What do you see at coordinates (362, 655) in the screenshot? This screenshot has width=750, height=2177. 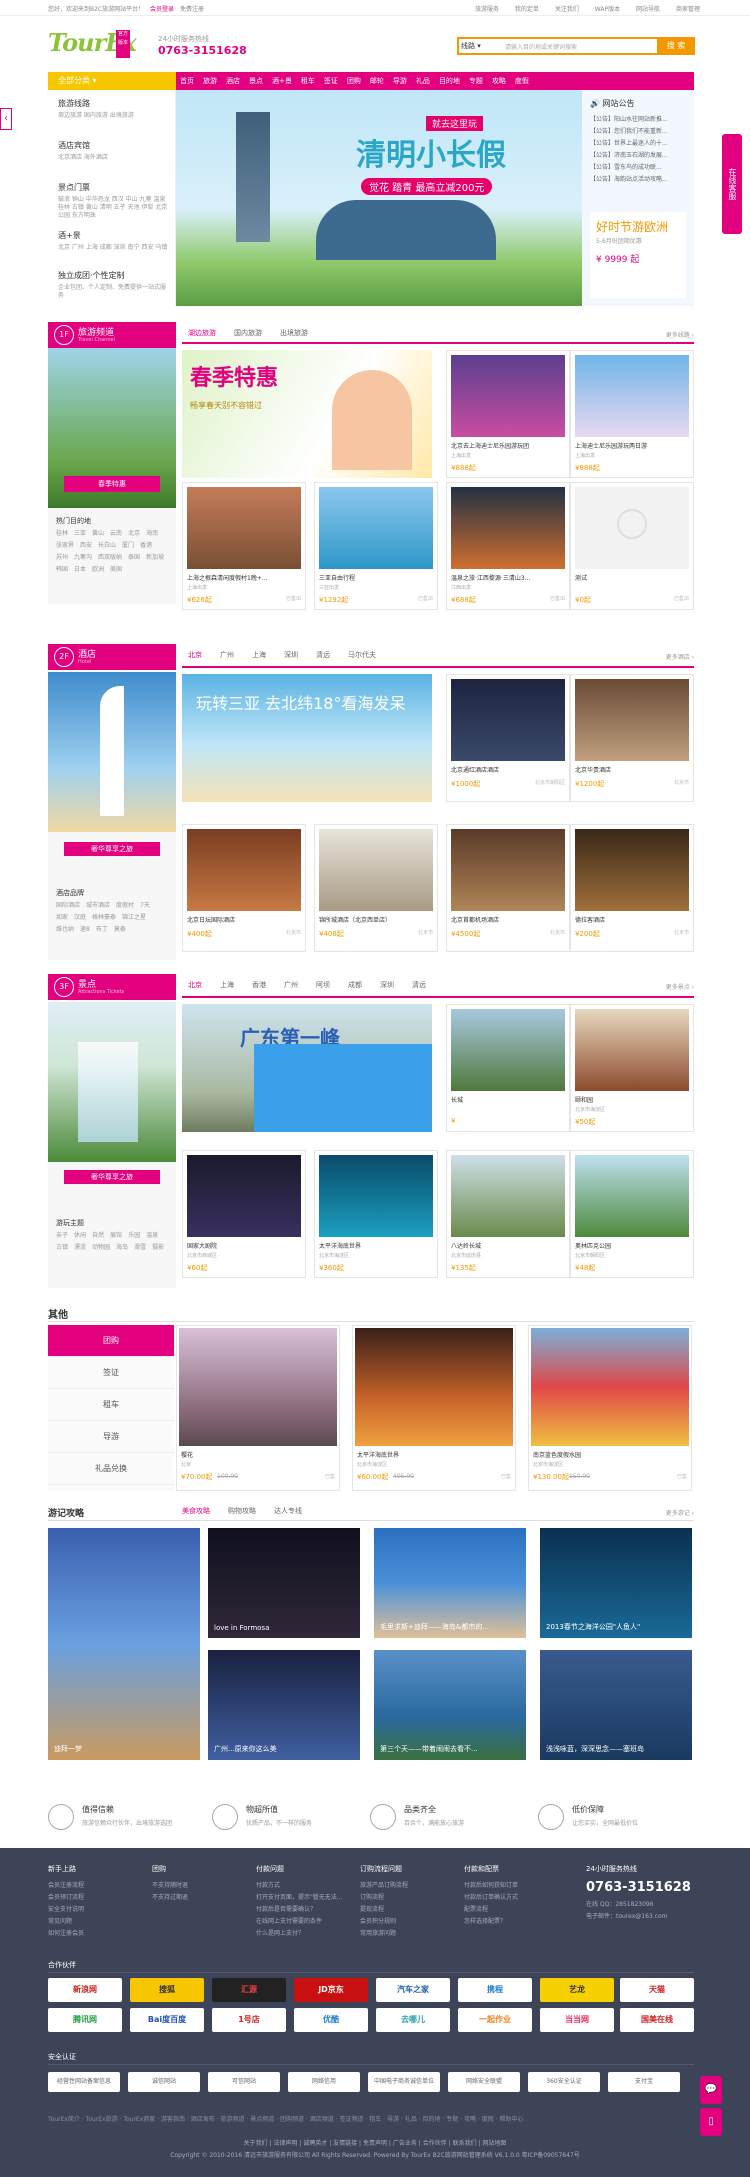 I see `tab: 马尔代夫` at bounding box center [362, 655].